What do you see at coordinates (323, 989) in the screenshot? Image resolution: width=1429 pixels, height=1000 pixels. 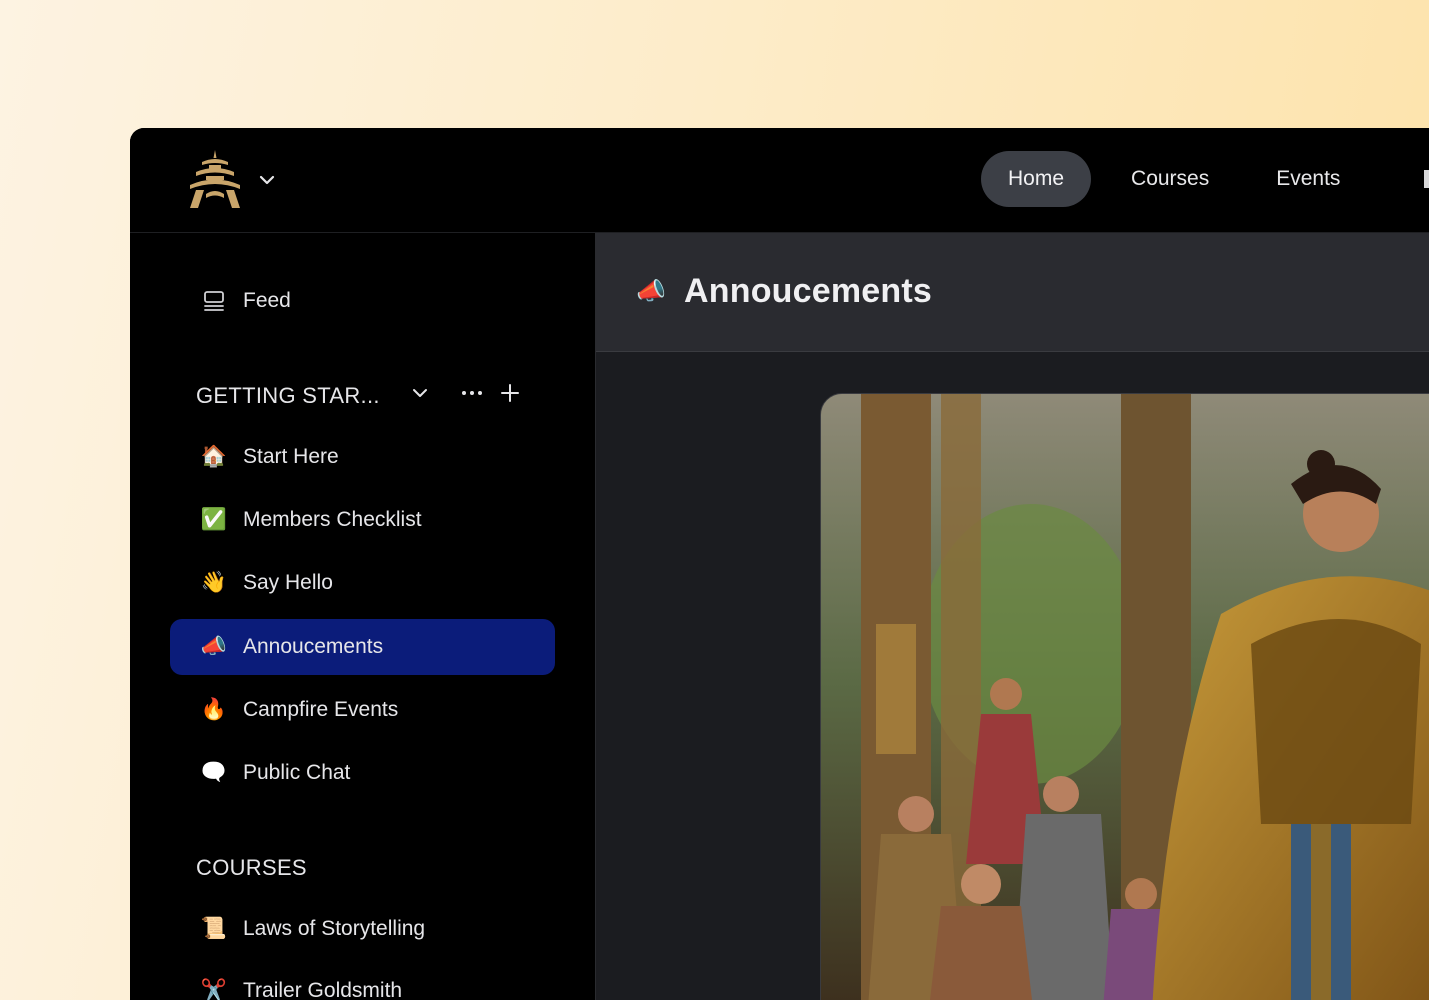 I see `sidebar-item-label: Trailer Goldsmith` at bounding box center [323, 989].